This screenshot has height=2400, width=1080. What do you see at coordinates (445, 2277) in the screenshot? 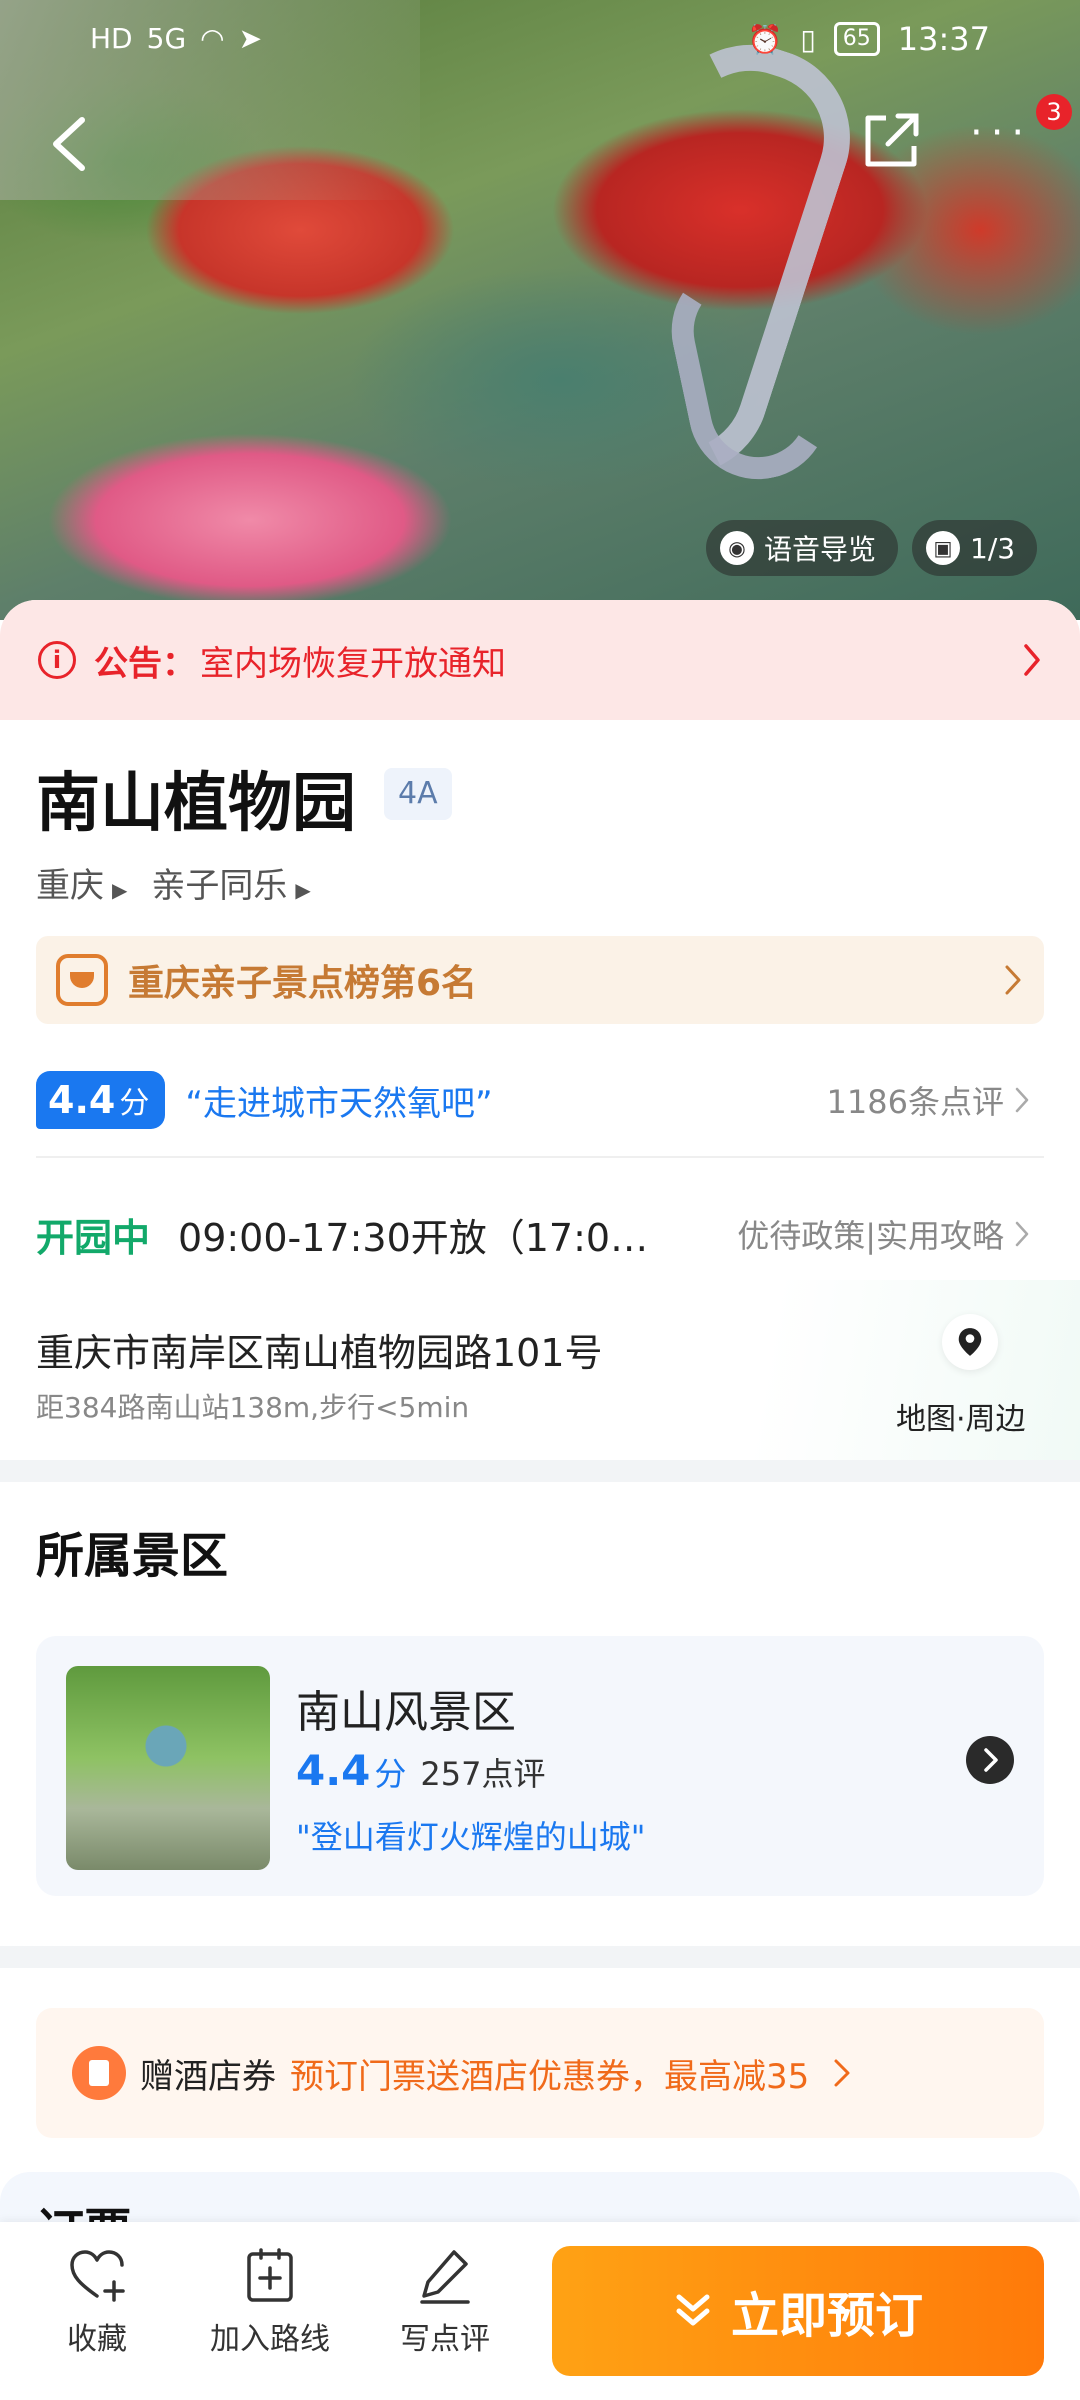
I see `pen-icon` at bounding box center [445, 2277].